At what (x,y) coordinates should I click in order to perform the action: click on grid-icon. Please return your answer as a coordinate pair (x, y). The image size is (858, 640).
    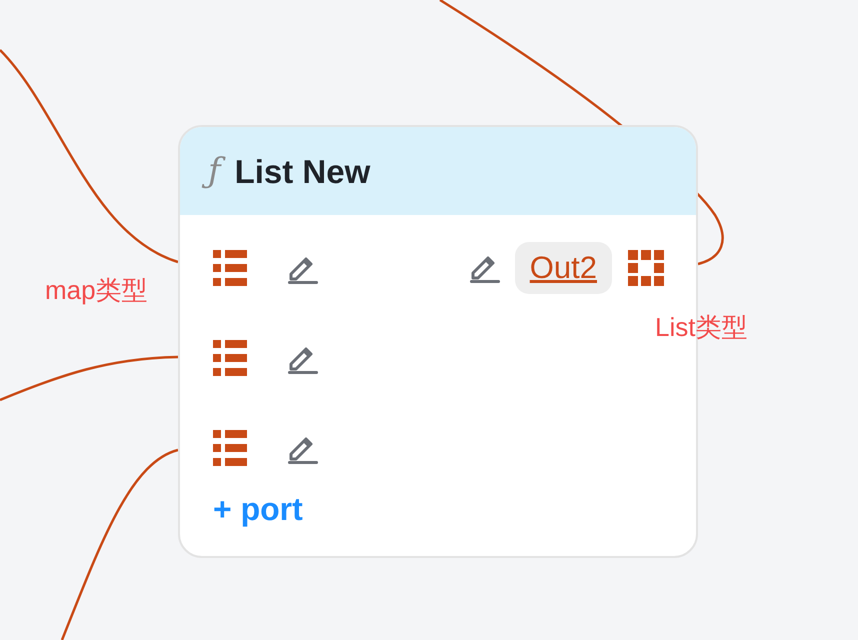
    Looking at the image, I should click on (646, 268).